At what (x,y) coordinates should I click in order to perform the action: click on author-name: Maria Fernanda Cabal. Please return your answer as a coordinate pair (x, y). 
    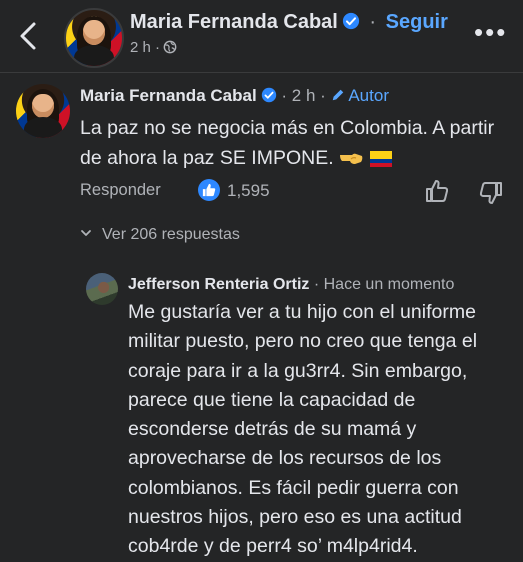
    Looking at the image, I should click on (234, 22).